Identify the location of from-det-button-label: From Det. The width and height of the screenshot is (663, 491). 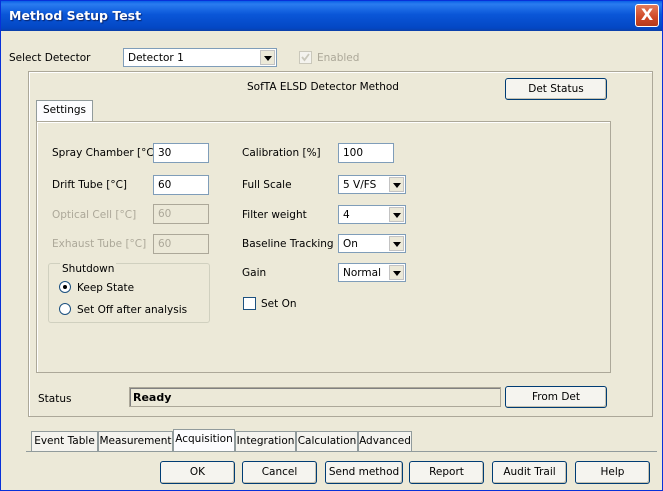
(555, 397).